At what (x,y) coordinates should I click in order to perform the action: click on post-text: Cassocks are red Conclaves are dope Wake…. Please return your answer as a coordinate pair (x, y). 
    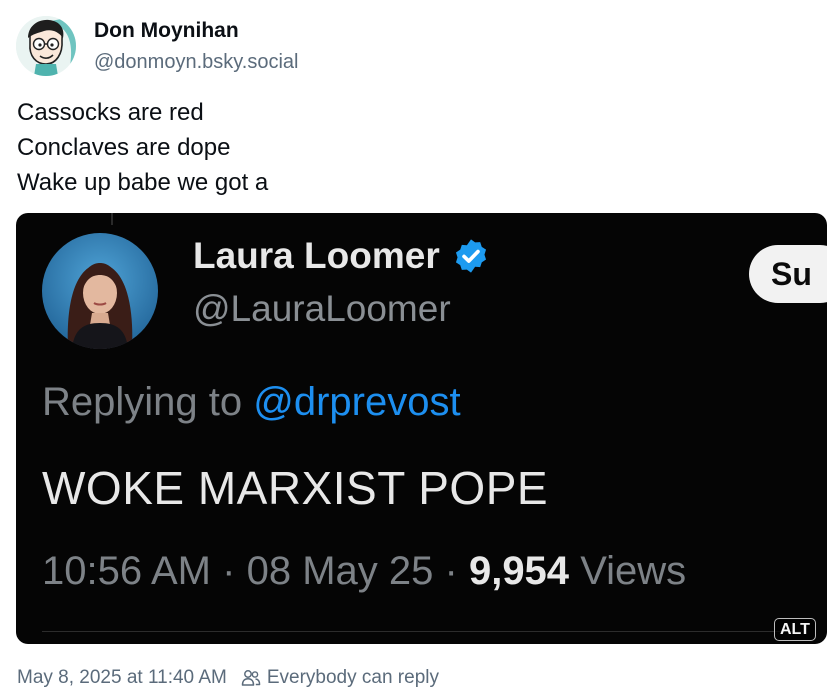
    Looking at the image, I should click on (142, 147).